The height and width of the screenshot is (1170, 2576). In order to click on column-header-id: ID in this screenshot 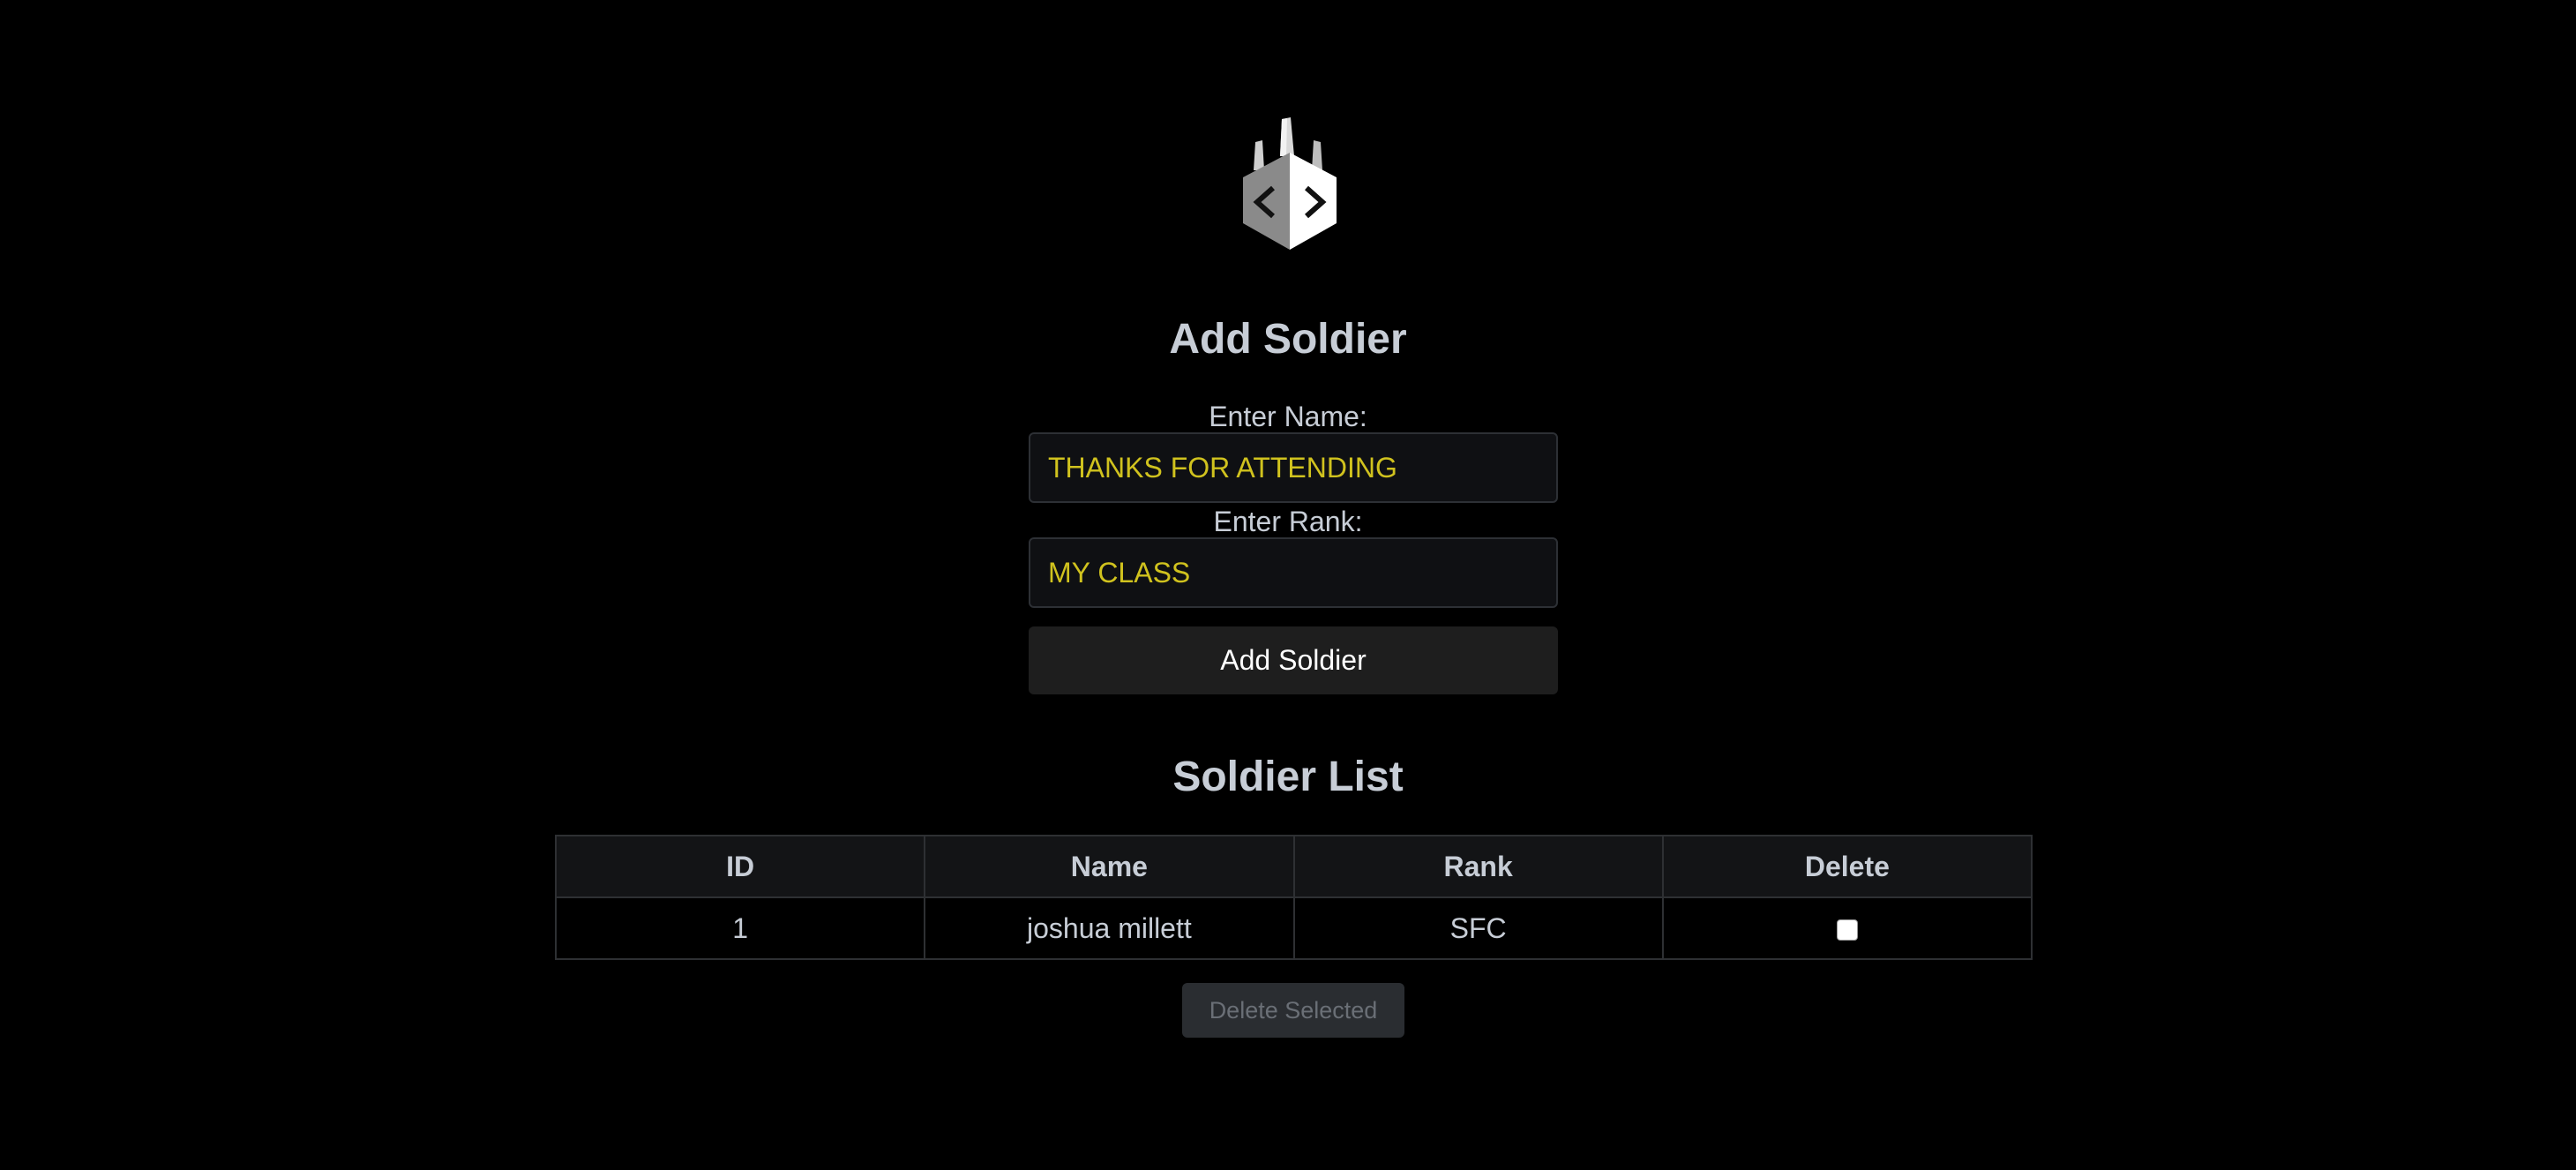, I will do `click(740, 866)`.